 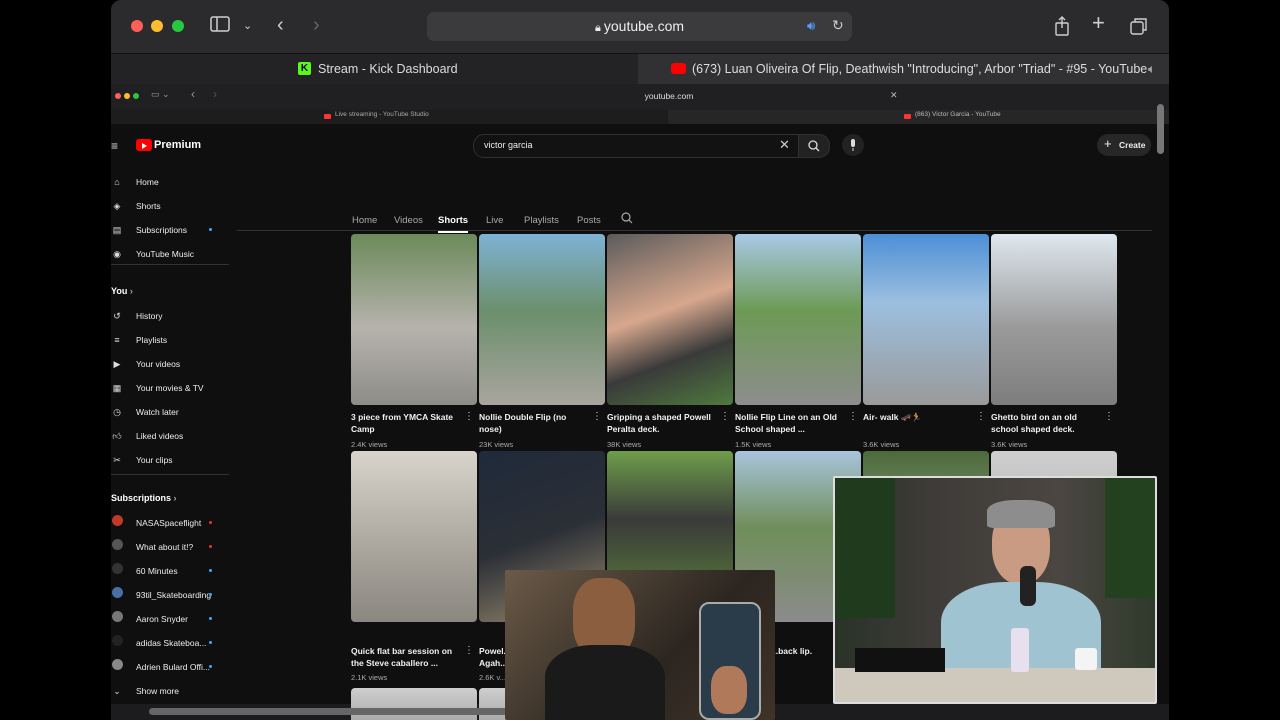 I want to click on clear-search-icon: ✕, so click(x=784, y=145).